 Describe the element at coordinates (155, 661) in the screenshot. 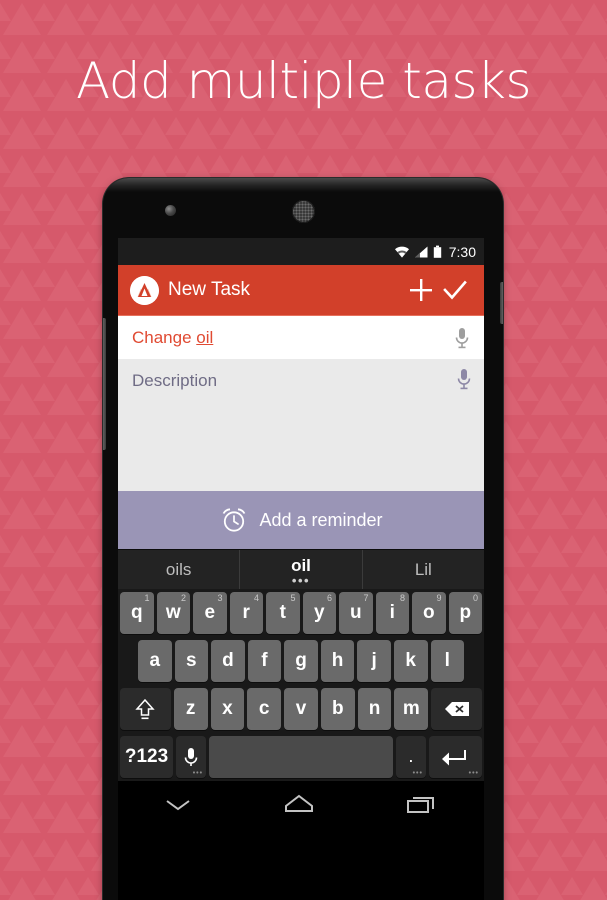

I see `key-a: a` at that location.